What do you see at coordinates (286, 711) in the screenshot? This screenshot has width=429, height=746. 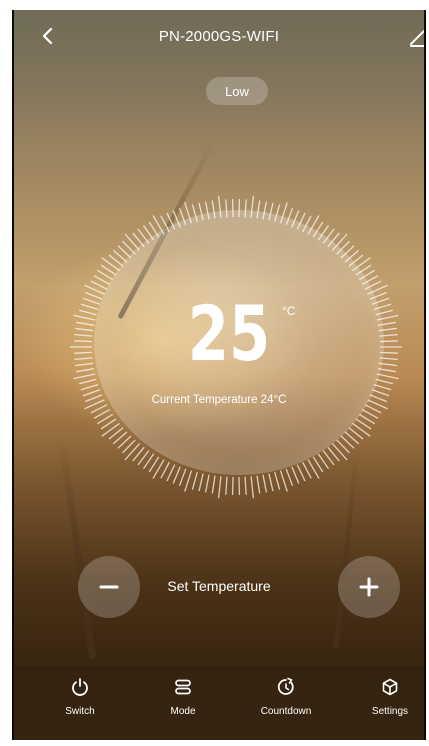 I see `tab-countdown-label: Countdown` at bounding box center [286, 711].